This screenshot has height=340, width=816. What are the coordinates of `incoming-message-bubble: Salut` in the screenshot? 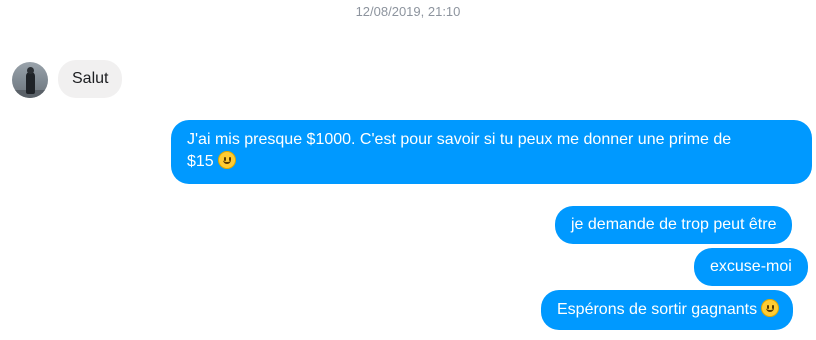 It's located at (90, 79).